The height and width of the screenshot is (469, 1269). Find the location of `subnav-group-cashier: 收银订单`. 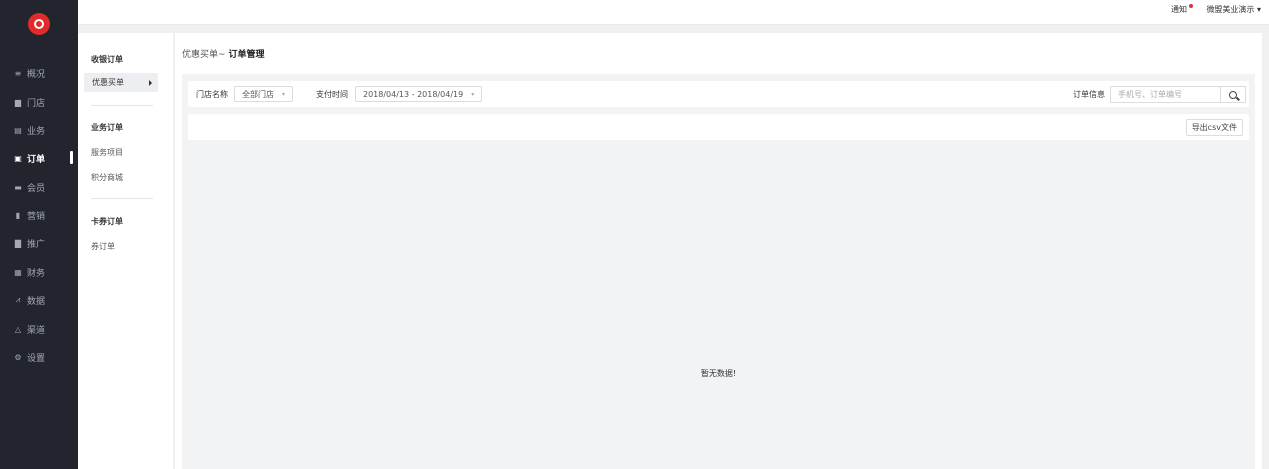

subnav-group-cashier: 收银订单 is located at coordinates (107, 59).